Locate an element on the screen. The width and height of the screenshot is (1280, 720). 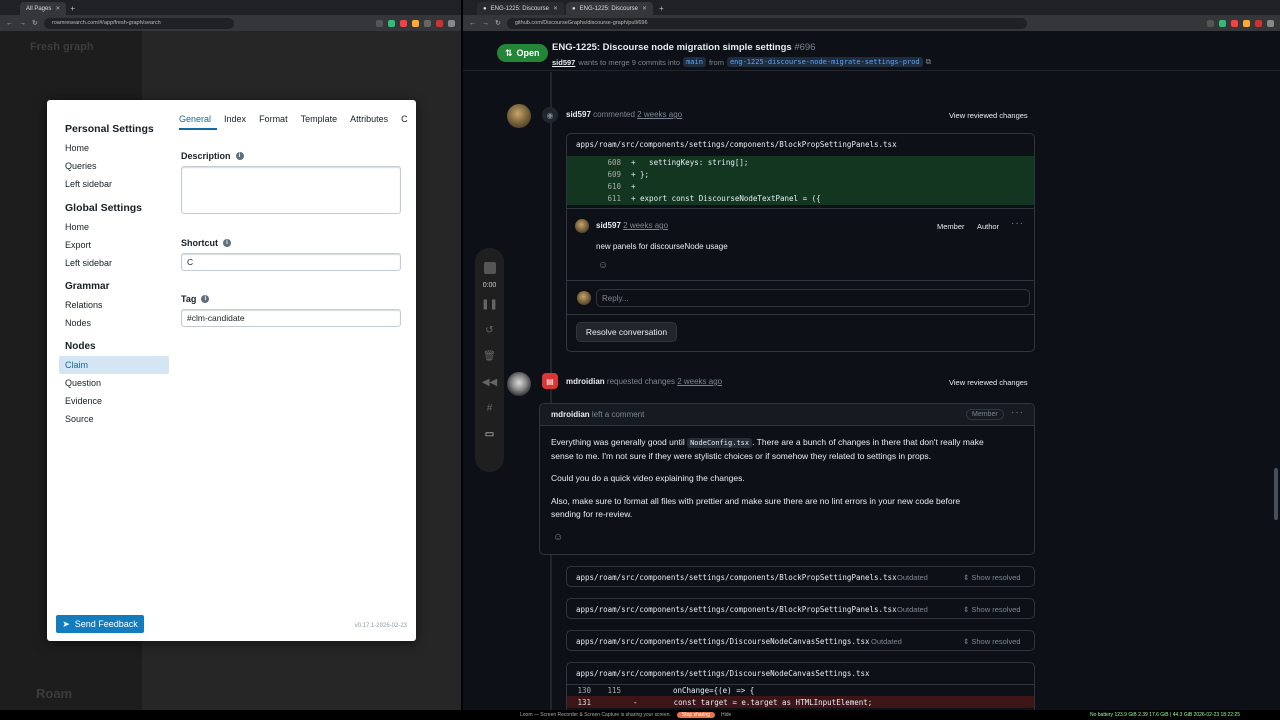
base-branch: main is located at coordinates (694, 62).